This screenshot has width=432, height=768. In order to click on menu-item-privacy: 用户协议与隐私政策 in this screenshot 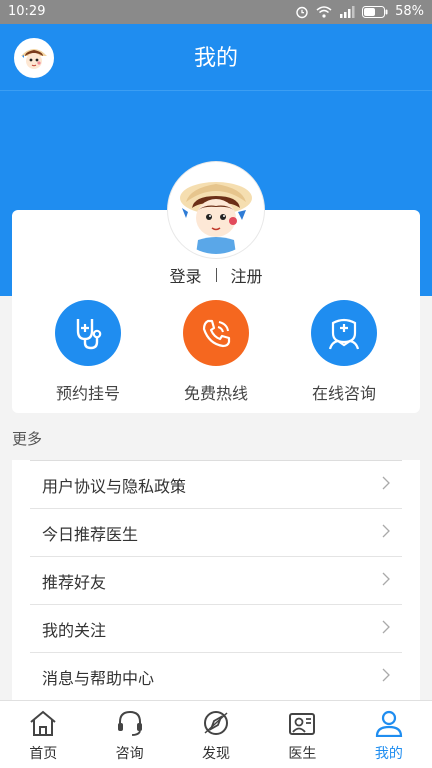, I will do `click(216, 485)`.